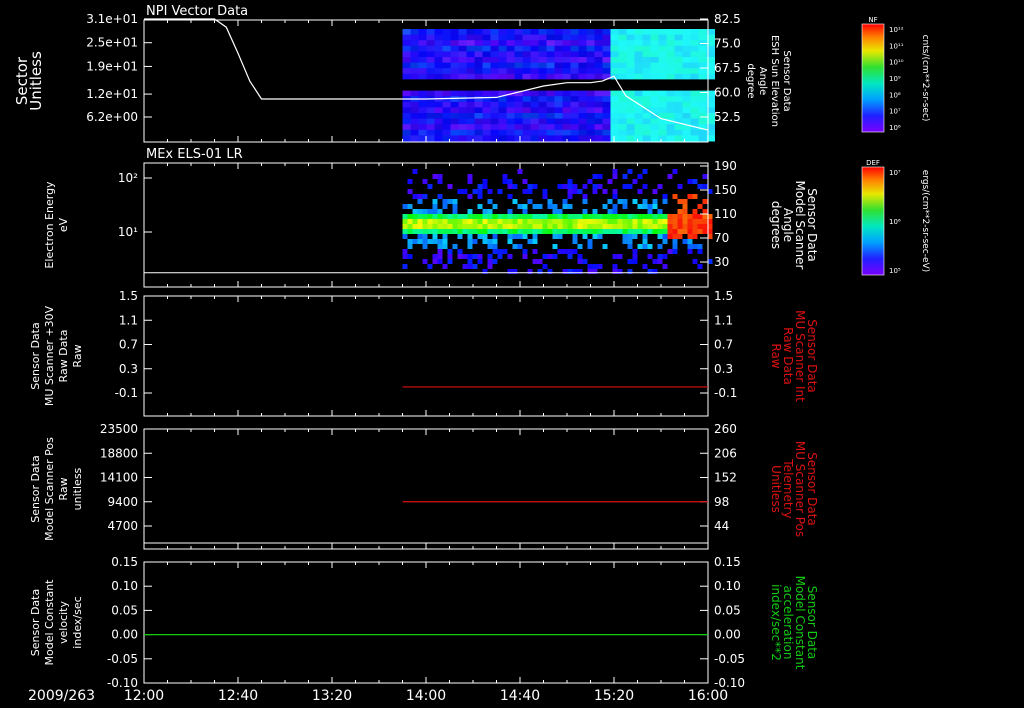  I want to click on colorbar-tick-label: 10⁶, so click(895, 222).